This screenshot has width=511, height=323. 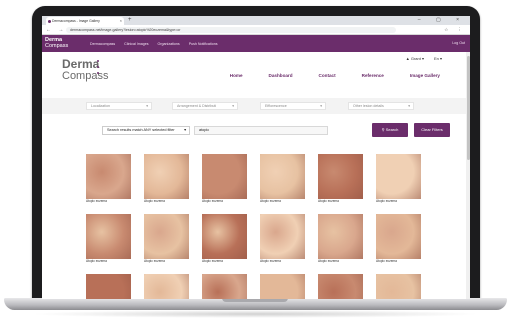 What do you see at coordinates (425, 75) in the screenshot?
I see `nav-image-gallery: Image Gallery` at bounding box center [425, 75].